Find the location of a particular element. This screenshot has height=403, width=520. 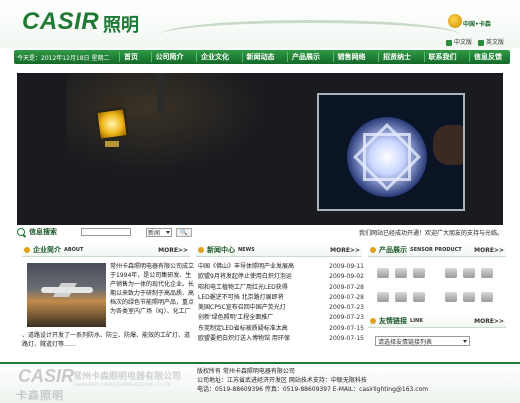

news-item: 欧盟要把白炽灯送入博物馆 用环保 2009-07-15 is located at coordinates (281, 339).